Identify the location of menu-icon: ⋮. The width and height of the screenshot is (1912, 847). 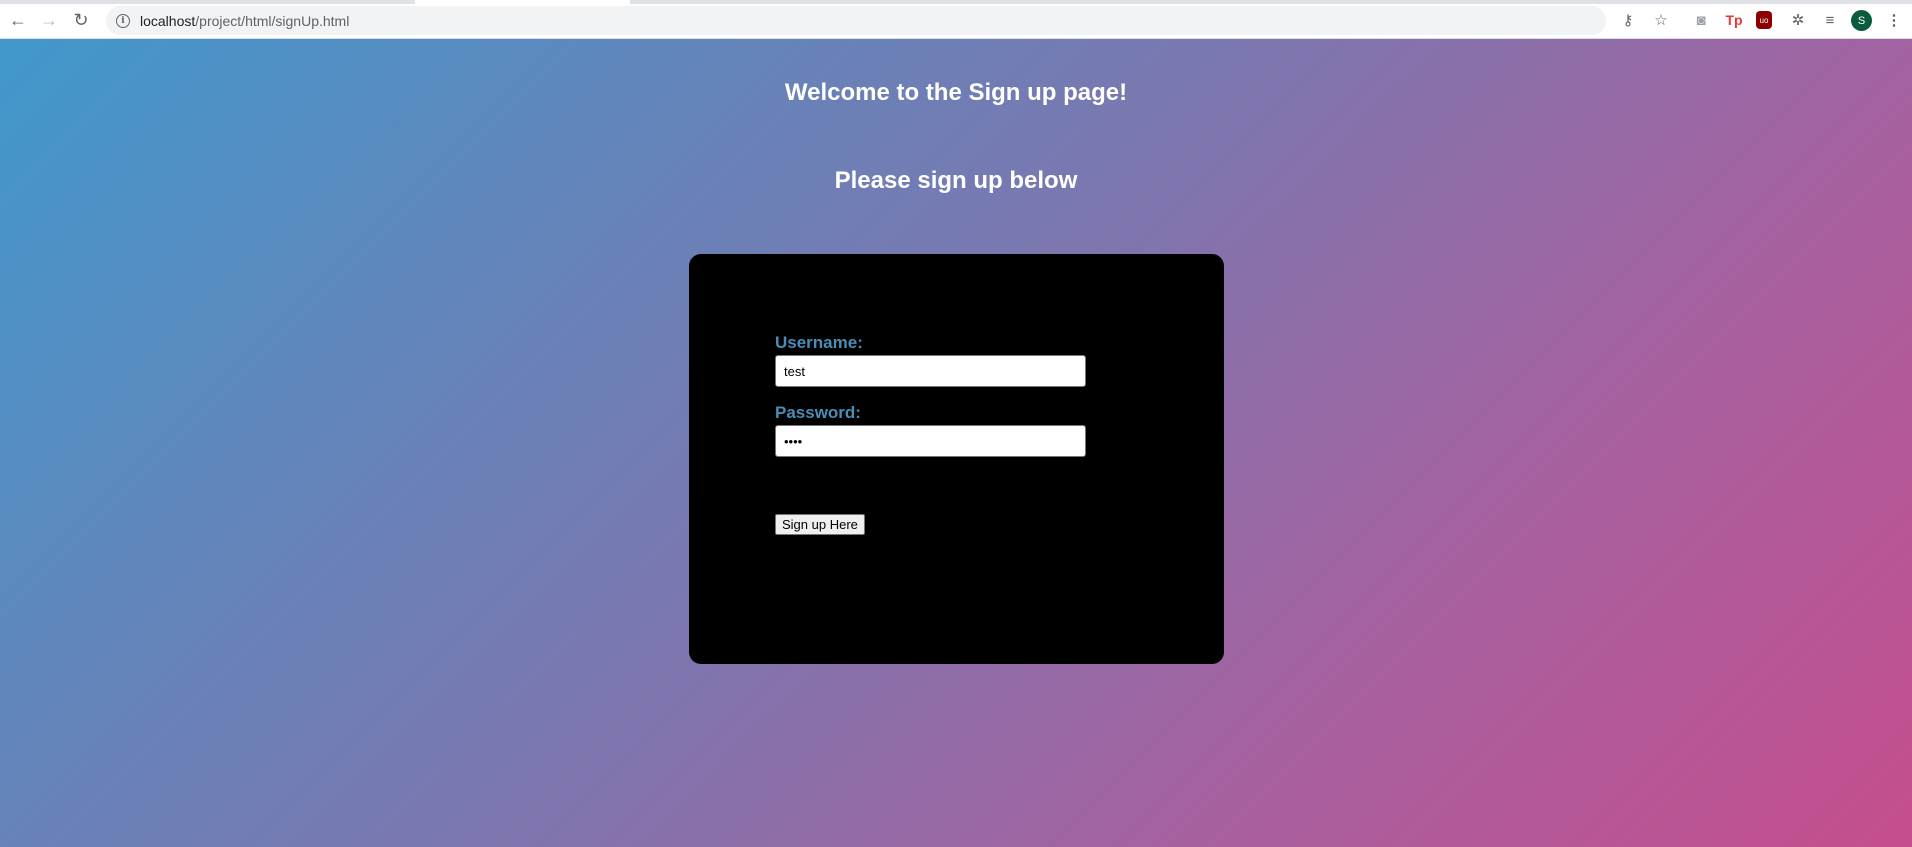
(1894, 20).